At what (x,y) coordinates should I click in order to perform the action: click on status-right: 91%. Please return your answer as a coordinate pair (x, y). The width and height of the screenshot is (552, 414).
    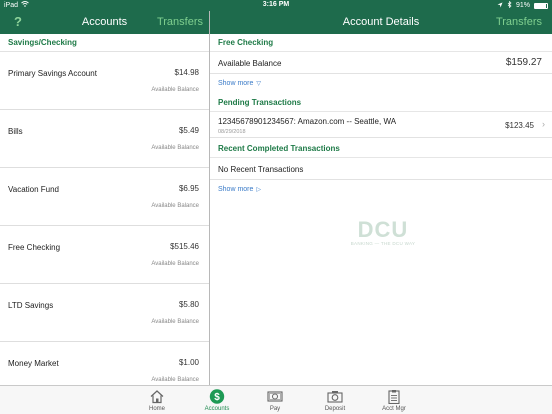
    Looking at the image, I should click on (522, 5).